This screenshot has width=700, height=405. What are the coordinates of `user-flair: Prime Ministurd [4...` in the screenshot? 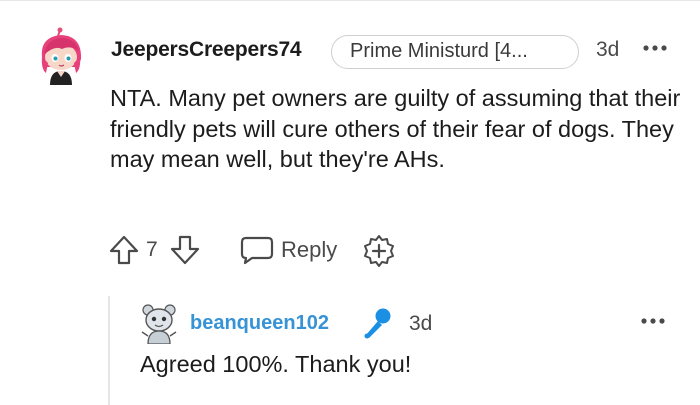 It's located at (455, 52).